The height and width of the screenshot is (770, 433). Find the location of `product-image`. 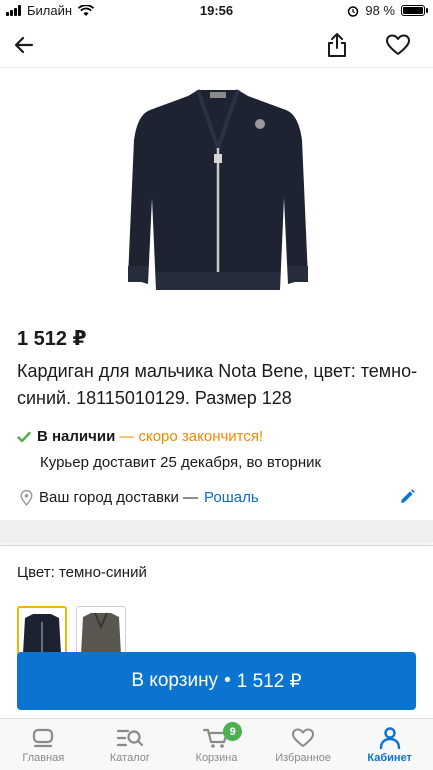

product-image is located at coordinates (218, 192).